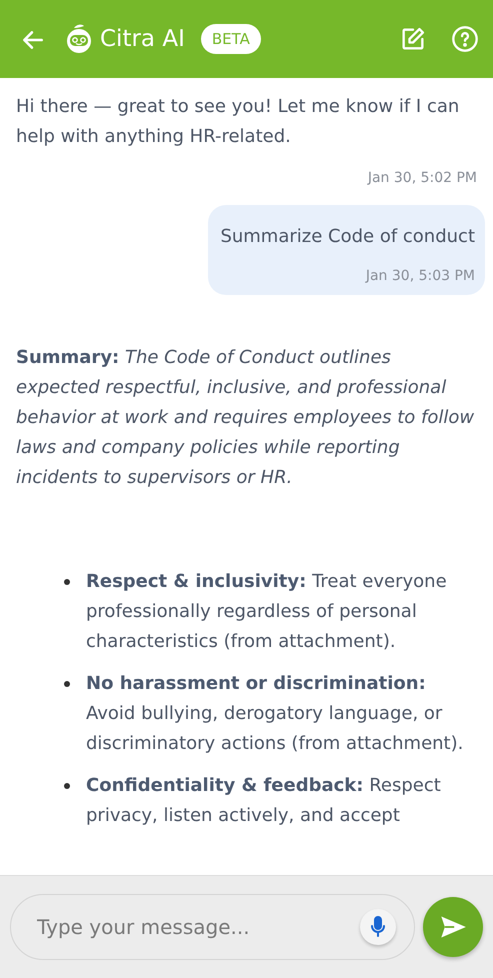 Image resolution: width=493 pixels, height=978 pixels. What do you see at coordinates (264, 801) in the screenshot?
I see `bullet-text: Confidentiality & feedback: Respect privacy, listen actively, and accept` at bounding box center [264, 801].